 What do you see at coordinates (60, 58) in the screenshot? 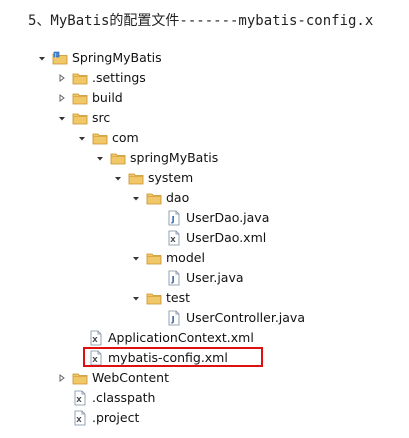
I see `java-project-icon` at bounding box center [60, 58].